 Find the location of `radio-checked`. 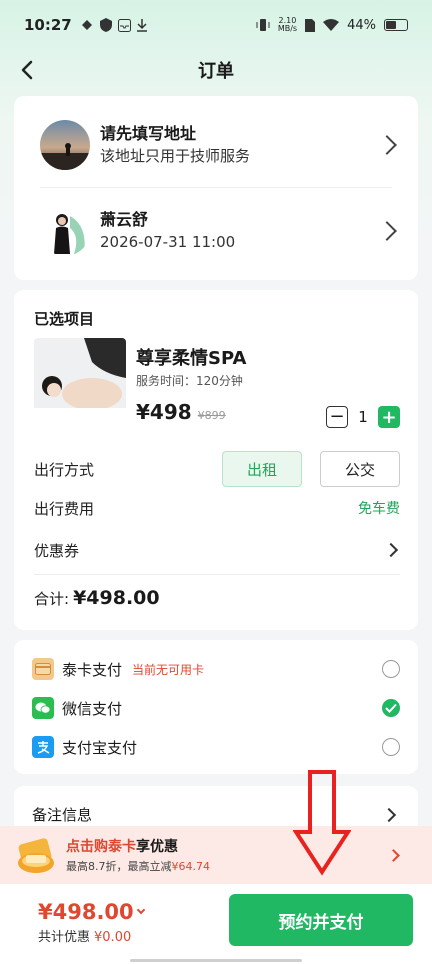

radio-checked is located at coordinates (391, 708).